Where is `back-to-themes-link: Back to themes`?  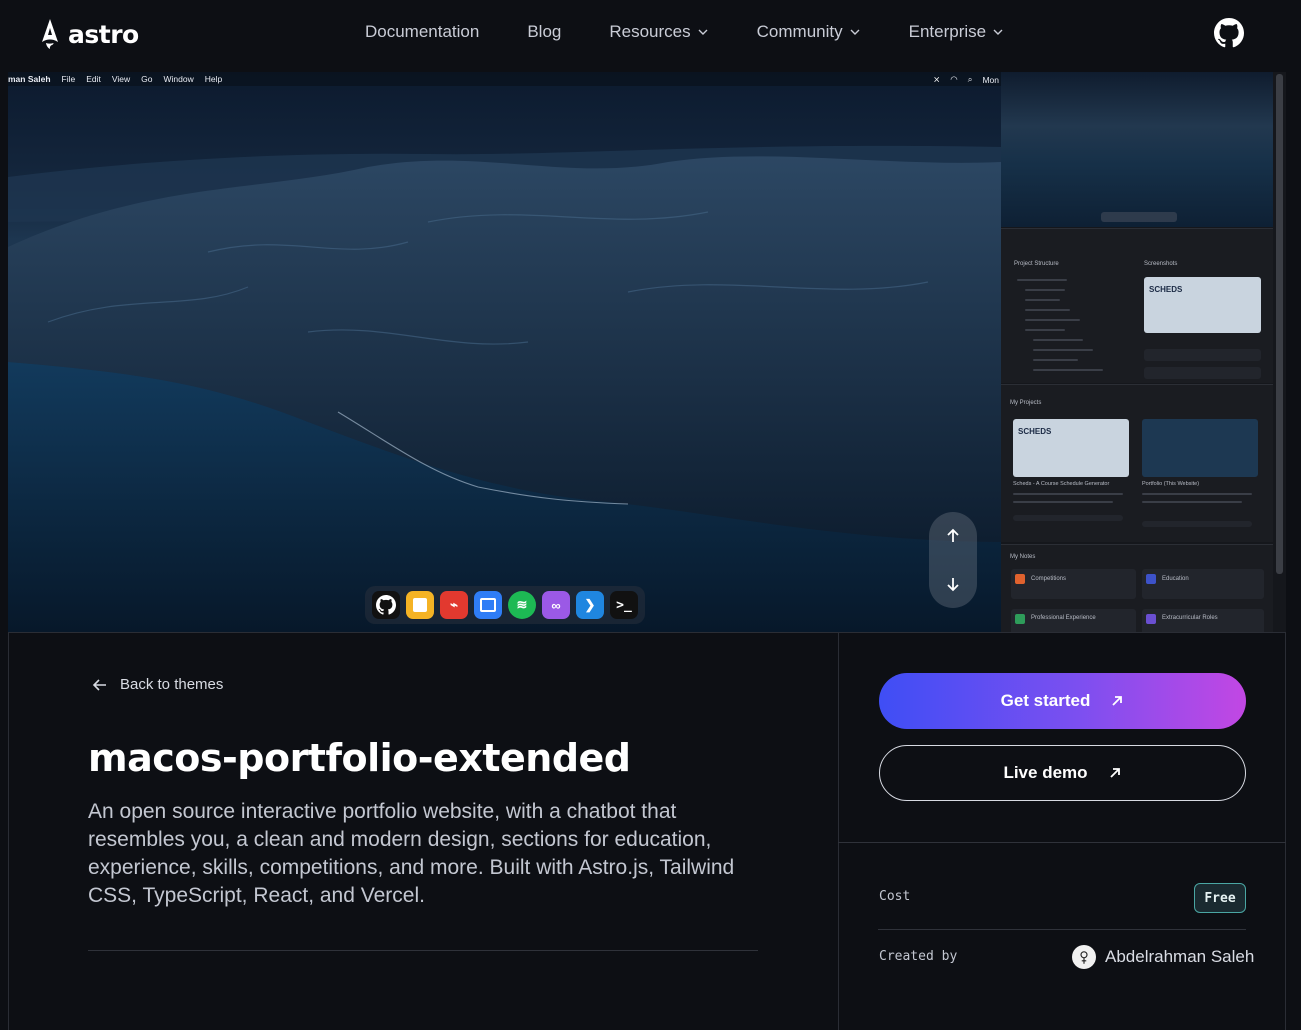
back-to-themes-link: Back to themes is located at coordinates (157, 684).